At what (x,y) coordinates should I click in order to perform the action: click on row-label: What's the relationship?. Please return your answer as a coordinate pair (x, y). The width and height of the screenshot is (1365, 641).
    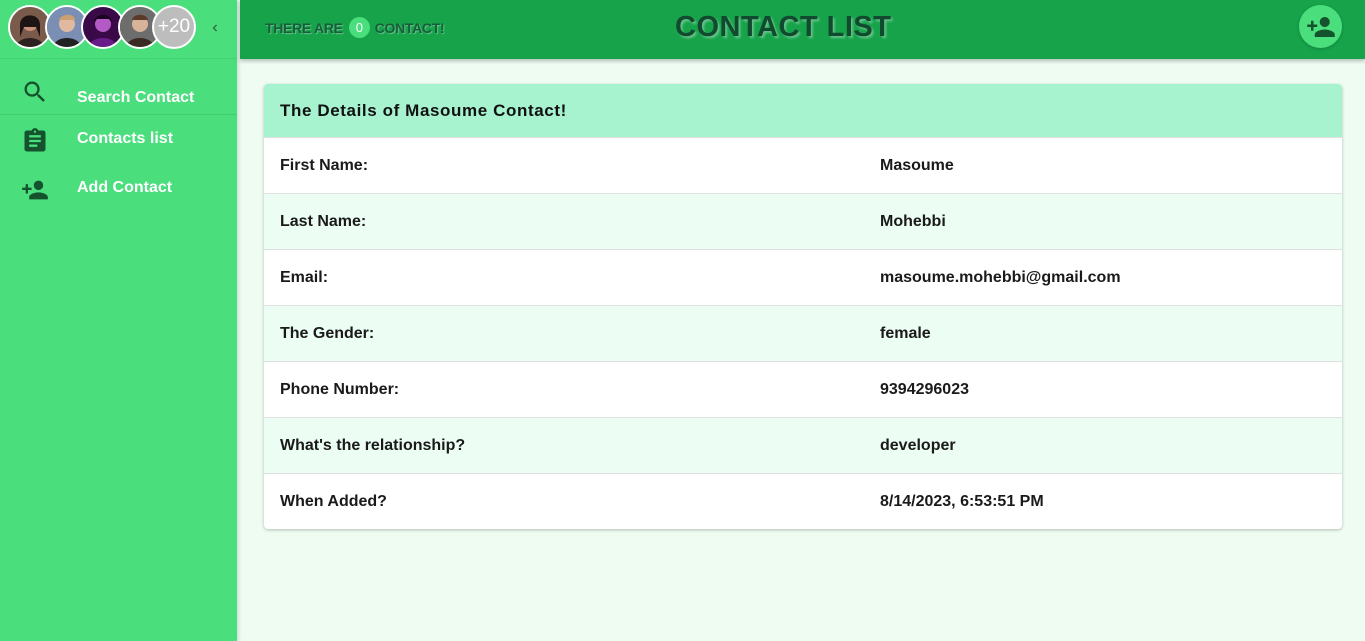
    Looking at the image, I should click on (373, 445).